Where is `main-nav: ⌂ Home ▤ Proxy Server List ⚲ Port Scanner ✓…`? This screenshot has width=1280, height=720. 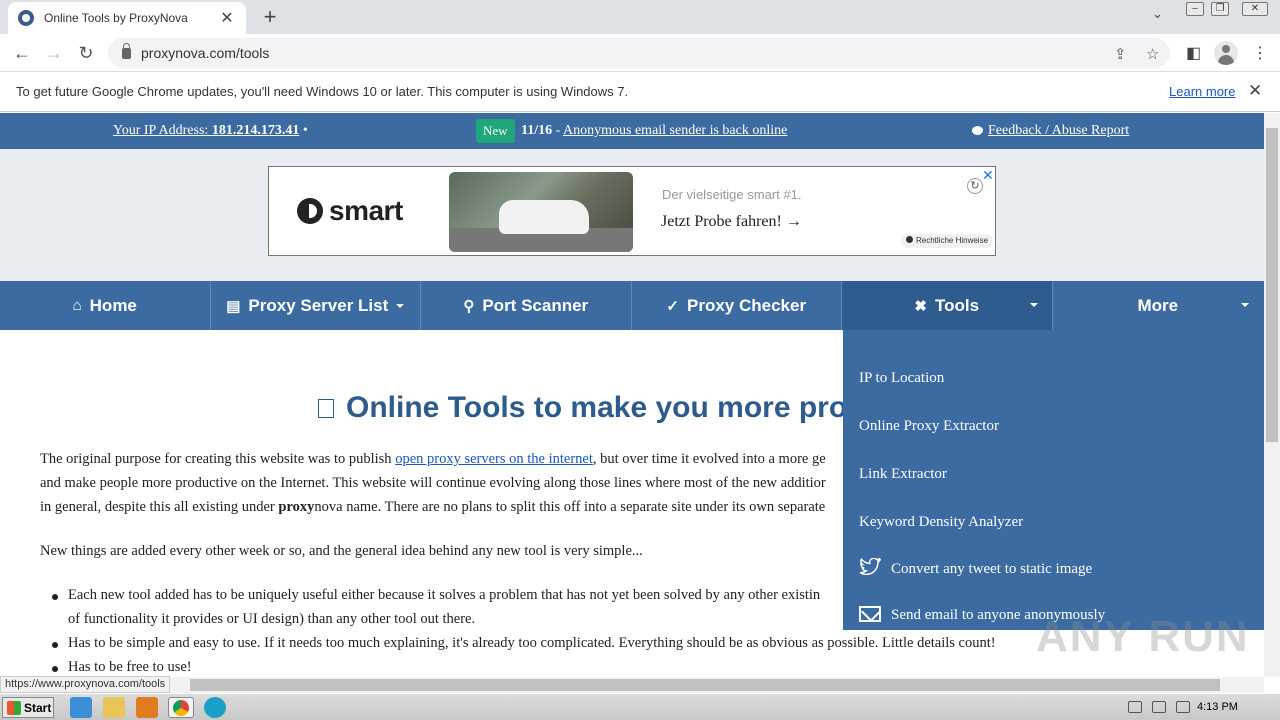 main-nav: ⌂ Home ▤ Proxy Server List ⚲ Port Scanner ✓… is located at coordinates (632, 305).